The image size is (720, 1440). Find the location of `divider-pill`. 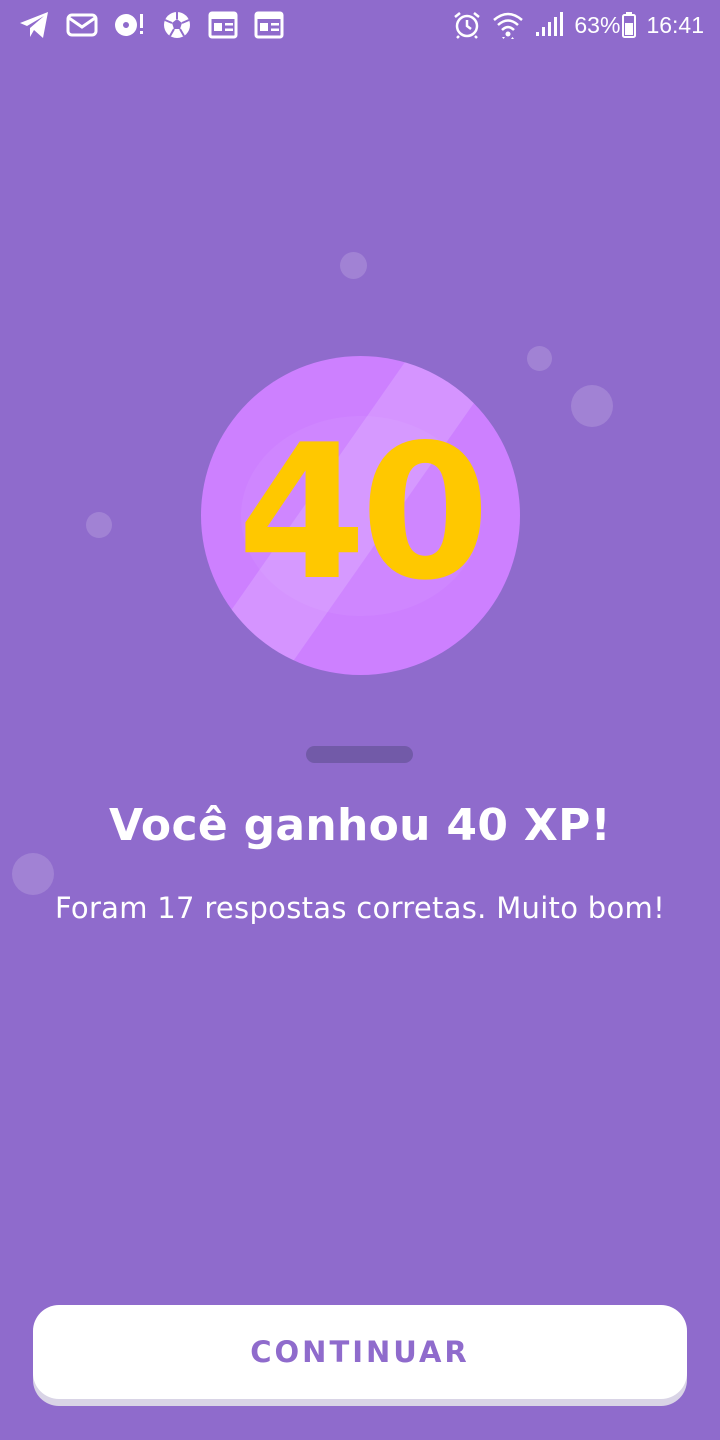

divider-pill is located at coordinates (359, 754).